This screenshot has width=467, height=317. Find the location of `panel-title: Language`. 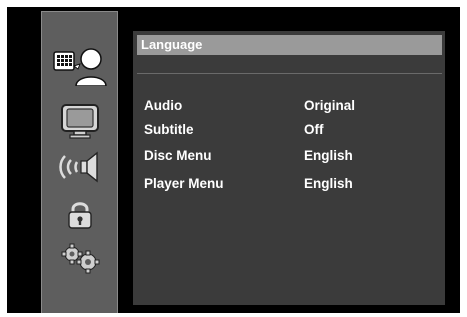

panel-title: Language is located at coordinates (289, 45).